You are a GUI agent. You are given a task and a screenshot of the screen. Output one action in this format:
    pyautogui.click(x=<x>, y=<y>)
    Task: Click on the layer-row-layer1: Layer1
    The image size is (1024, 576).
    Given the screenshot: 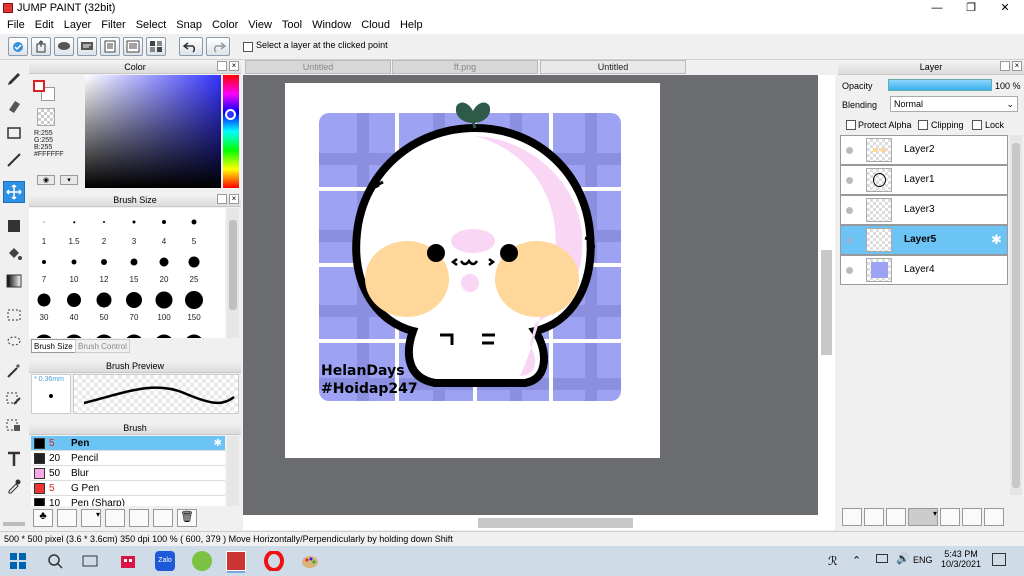 What is the action you would take?
    pyautogui.click(x=924, y=180)
    